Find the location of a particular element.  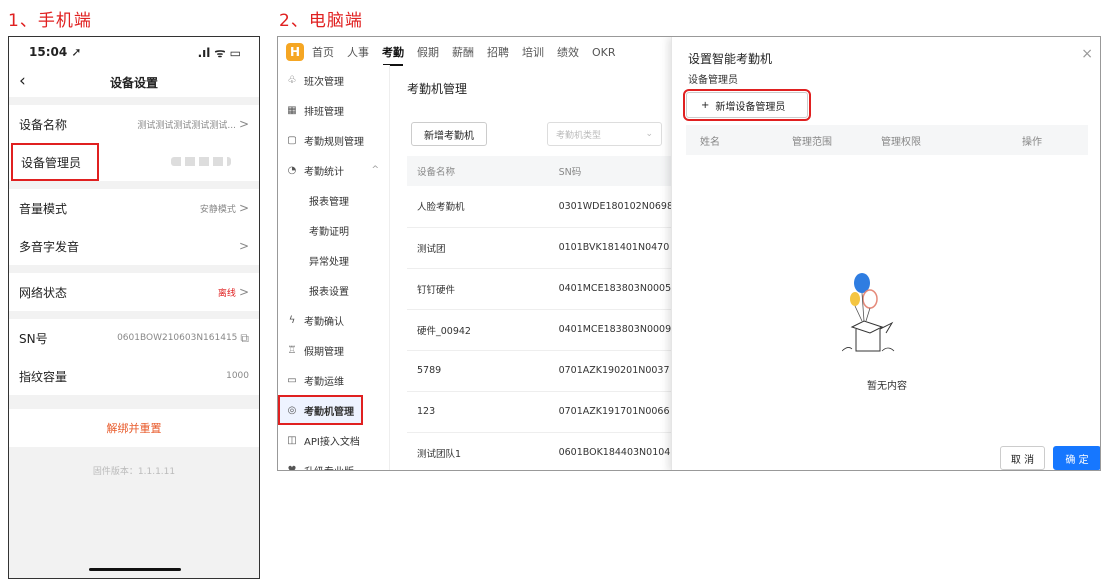

column-header: 管理权限 is located at coordinates (901, 142).